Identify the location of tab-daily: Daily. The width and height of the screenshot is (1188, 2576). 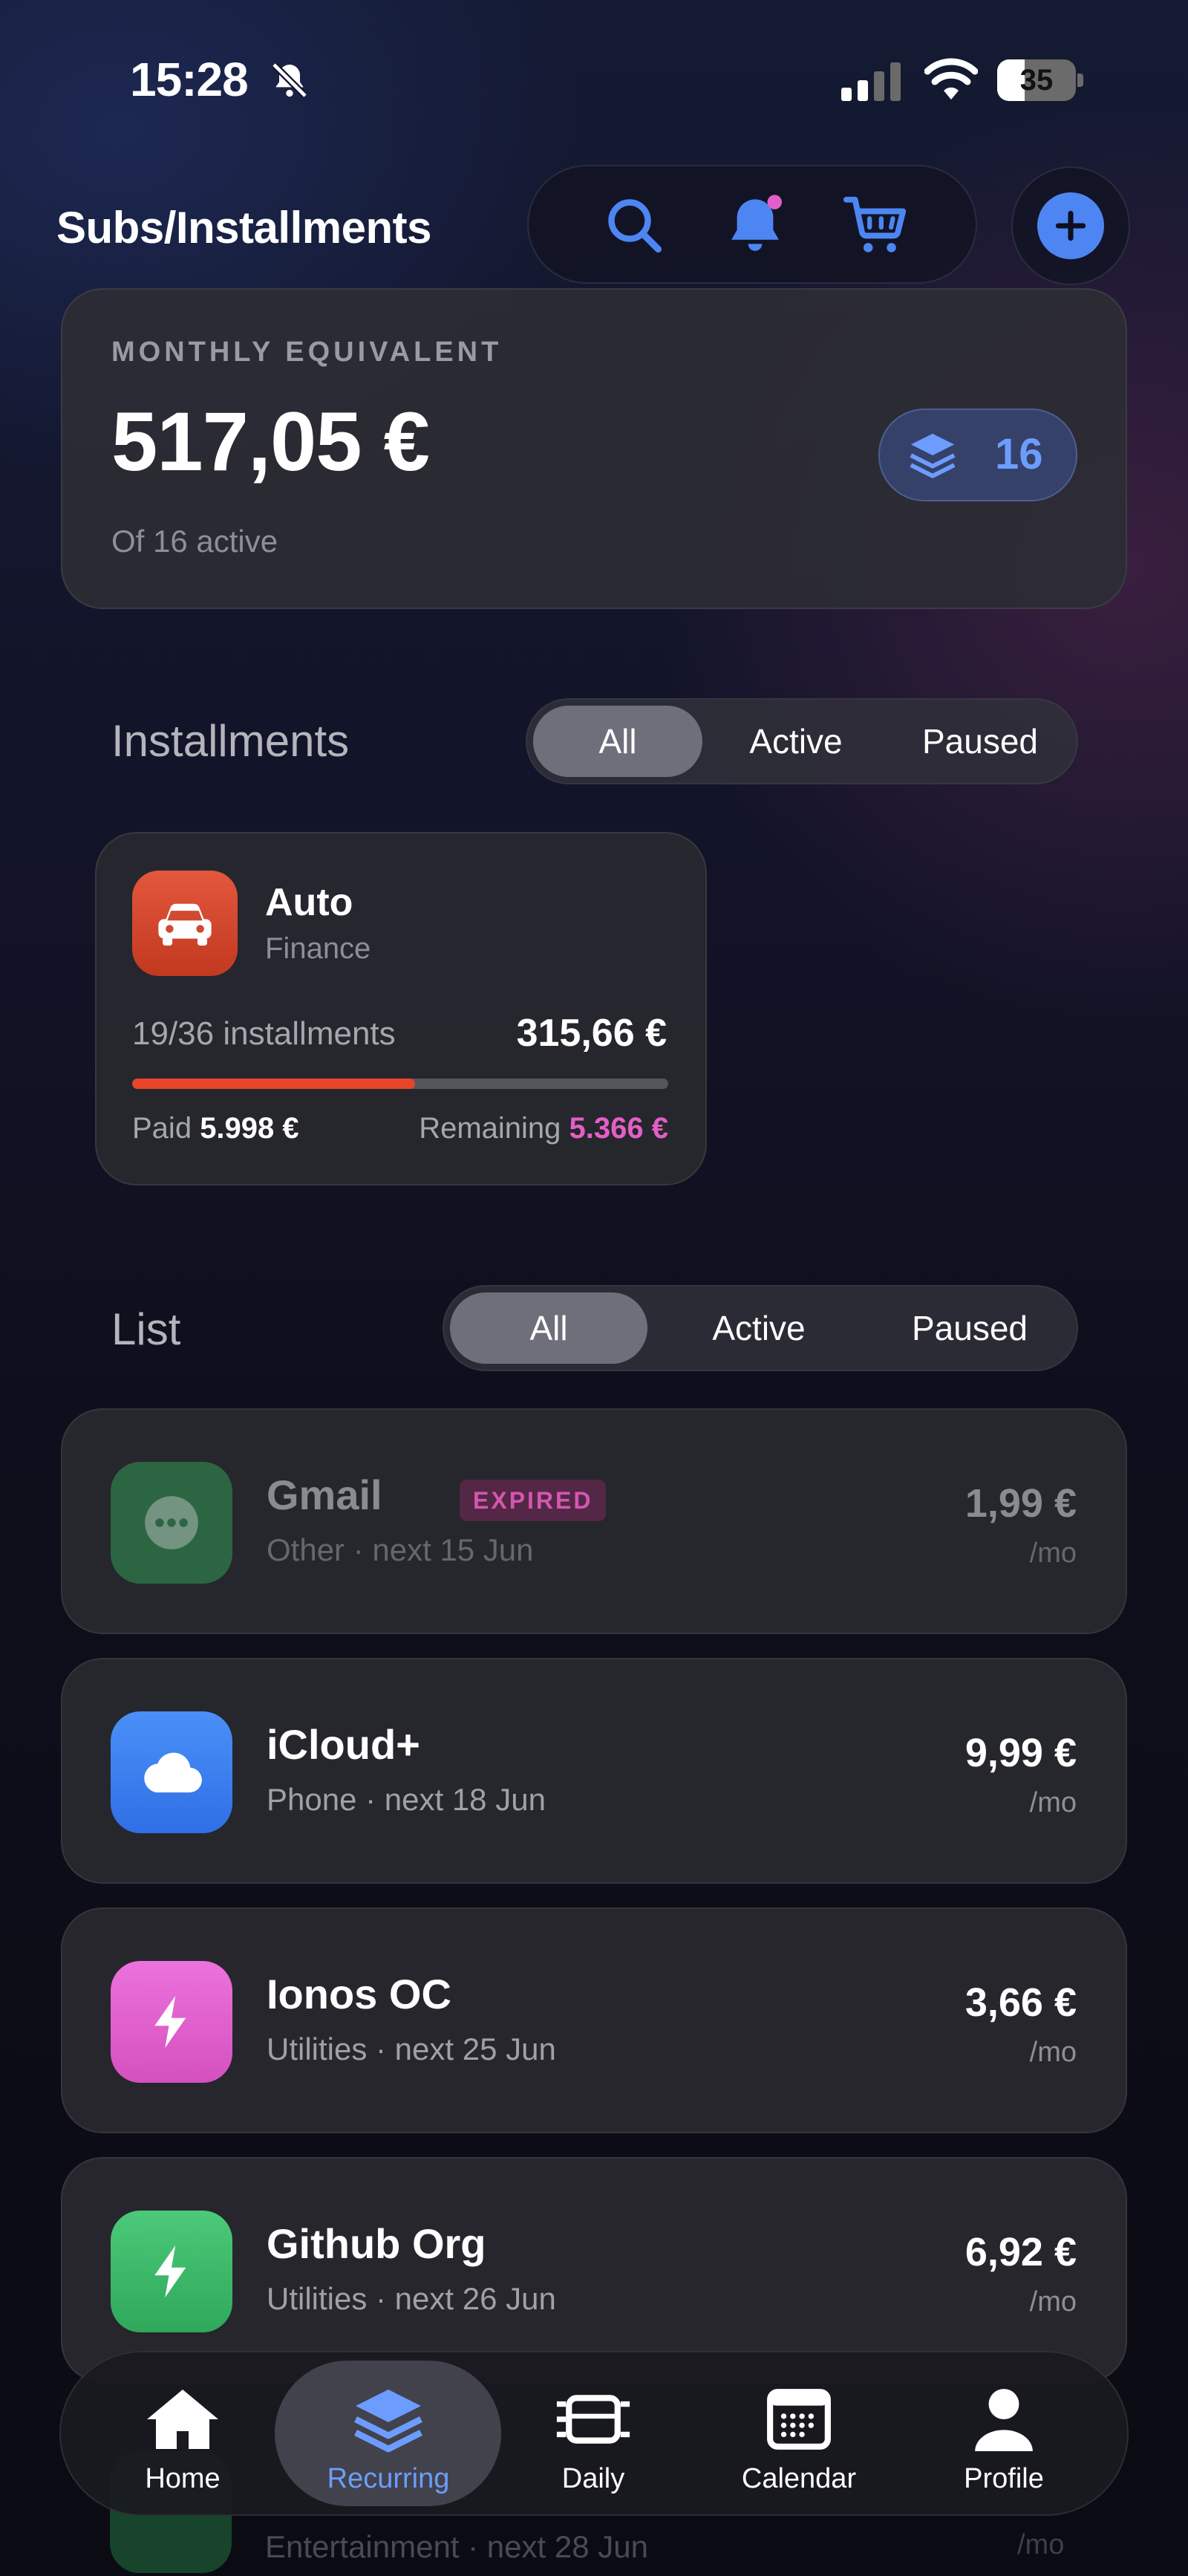
(594, 2441).